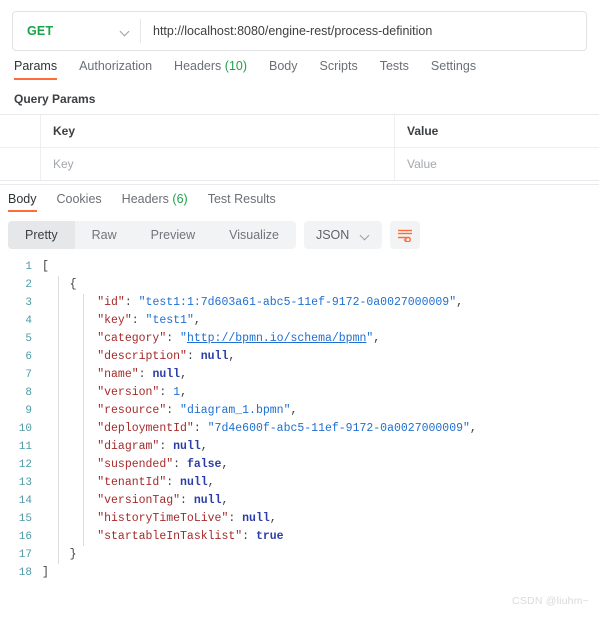 This screenshot has width=599, height=617. I want to click on tab-authorization: Authorization, so click(115, 69).